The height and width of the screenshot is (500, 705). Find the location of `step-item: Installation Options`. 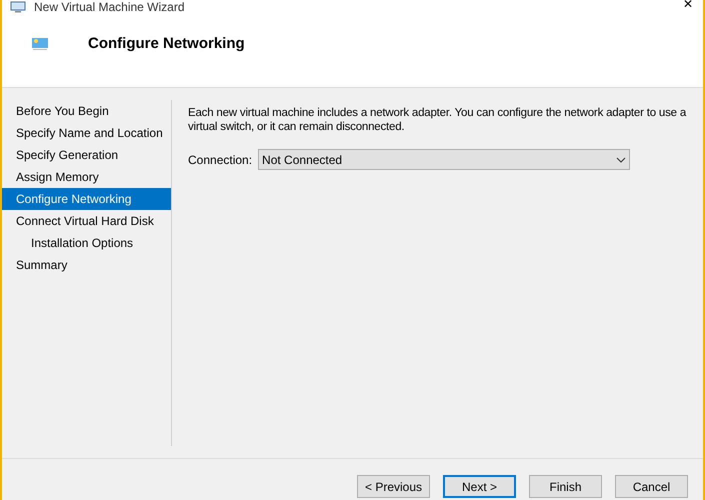

step-item: Installation Options is located at coordinates (86, 243).